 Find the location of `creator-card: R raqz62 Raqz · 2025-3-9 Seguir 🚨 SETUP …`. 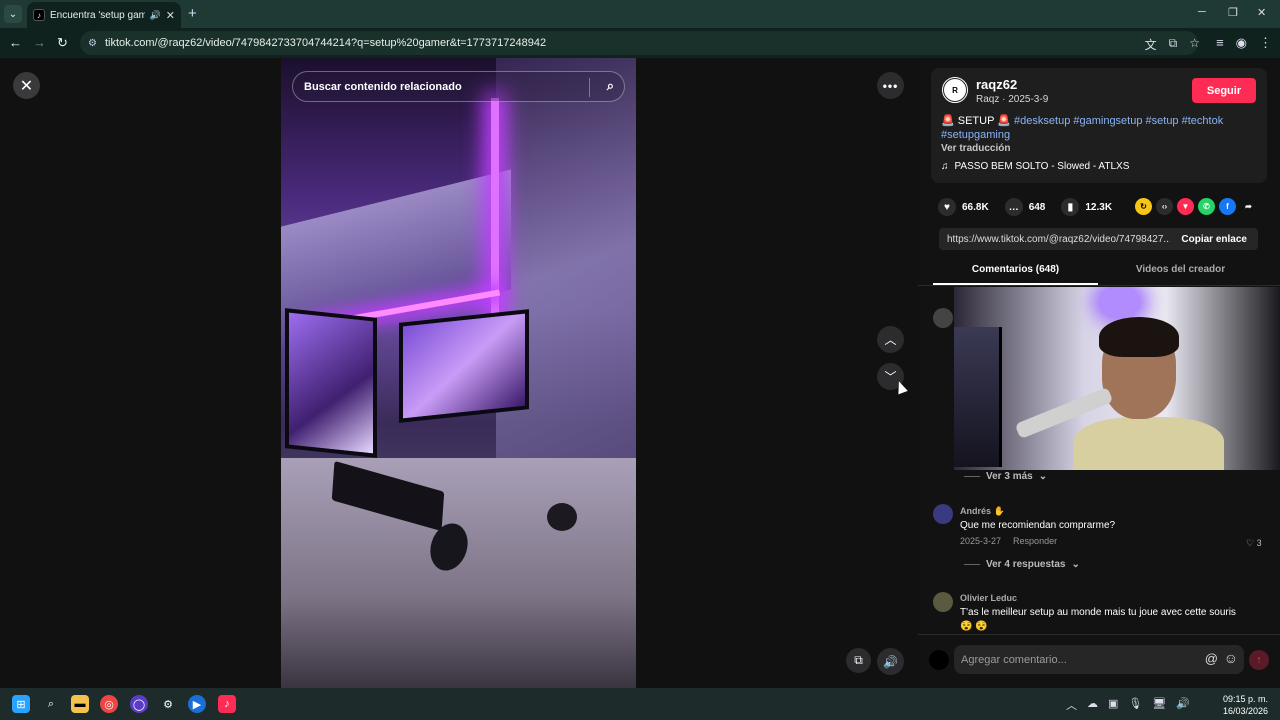

creator-card: R raqz62 Raqz · 2025-3-9 Seguir 🚨 SETUP … is located at coordinates (1099, 125).